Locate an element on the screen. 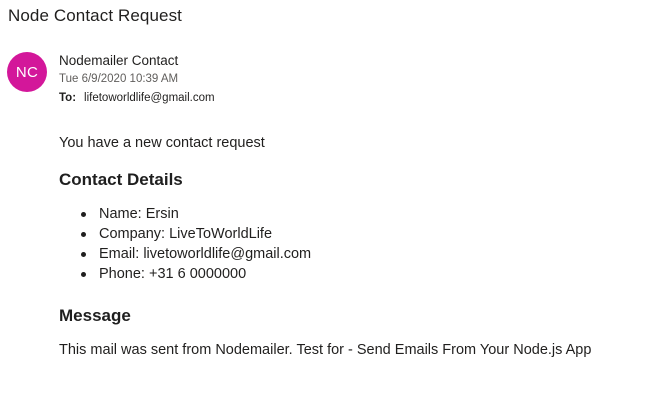  sender-avatar: NC is located at coordinates (27, 72).